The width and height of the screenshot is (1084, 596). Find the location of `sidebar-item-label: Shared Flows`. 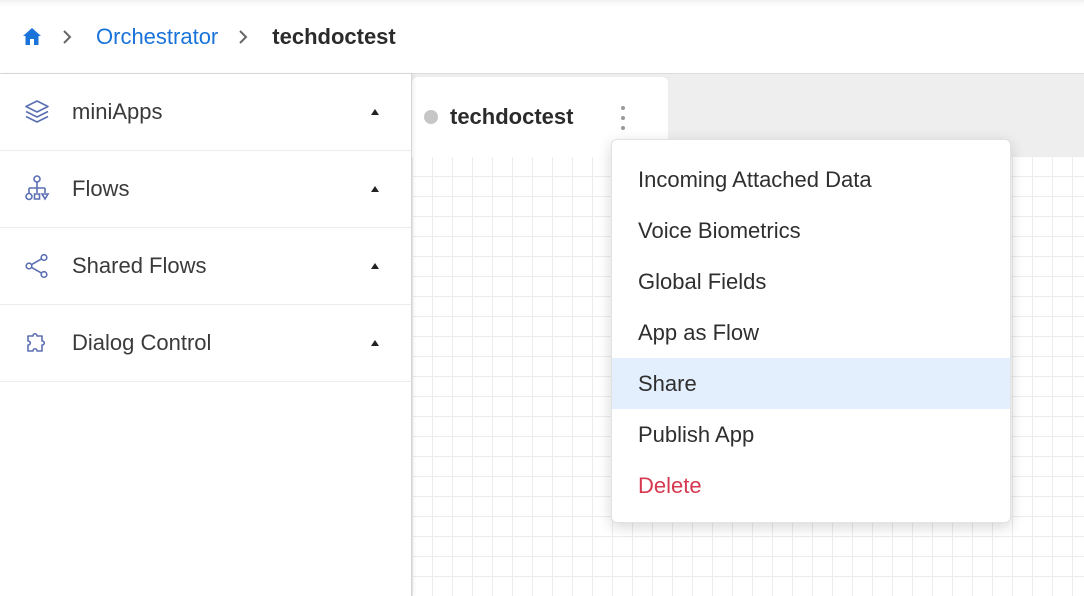

sidebar-item-label: Shared Flows is located at coordinates (139, 265).